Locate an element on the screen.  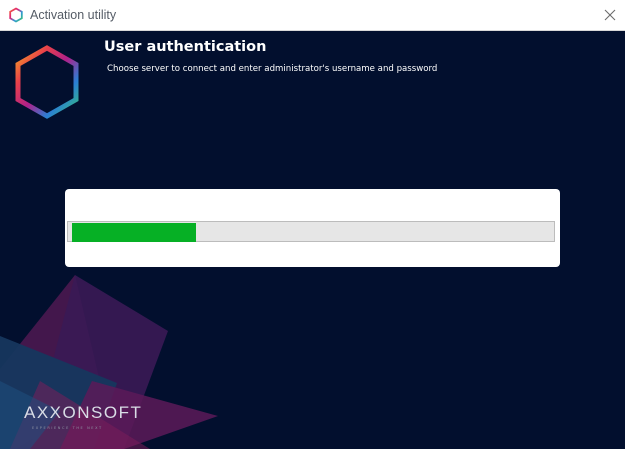
close-icon is located at coordinates (610, 15).